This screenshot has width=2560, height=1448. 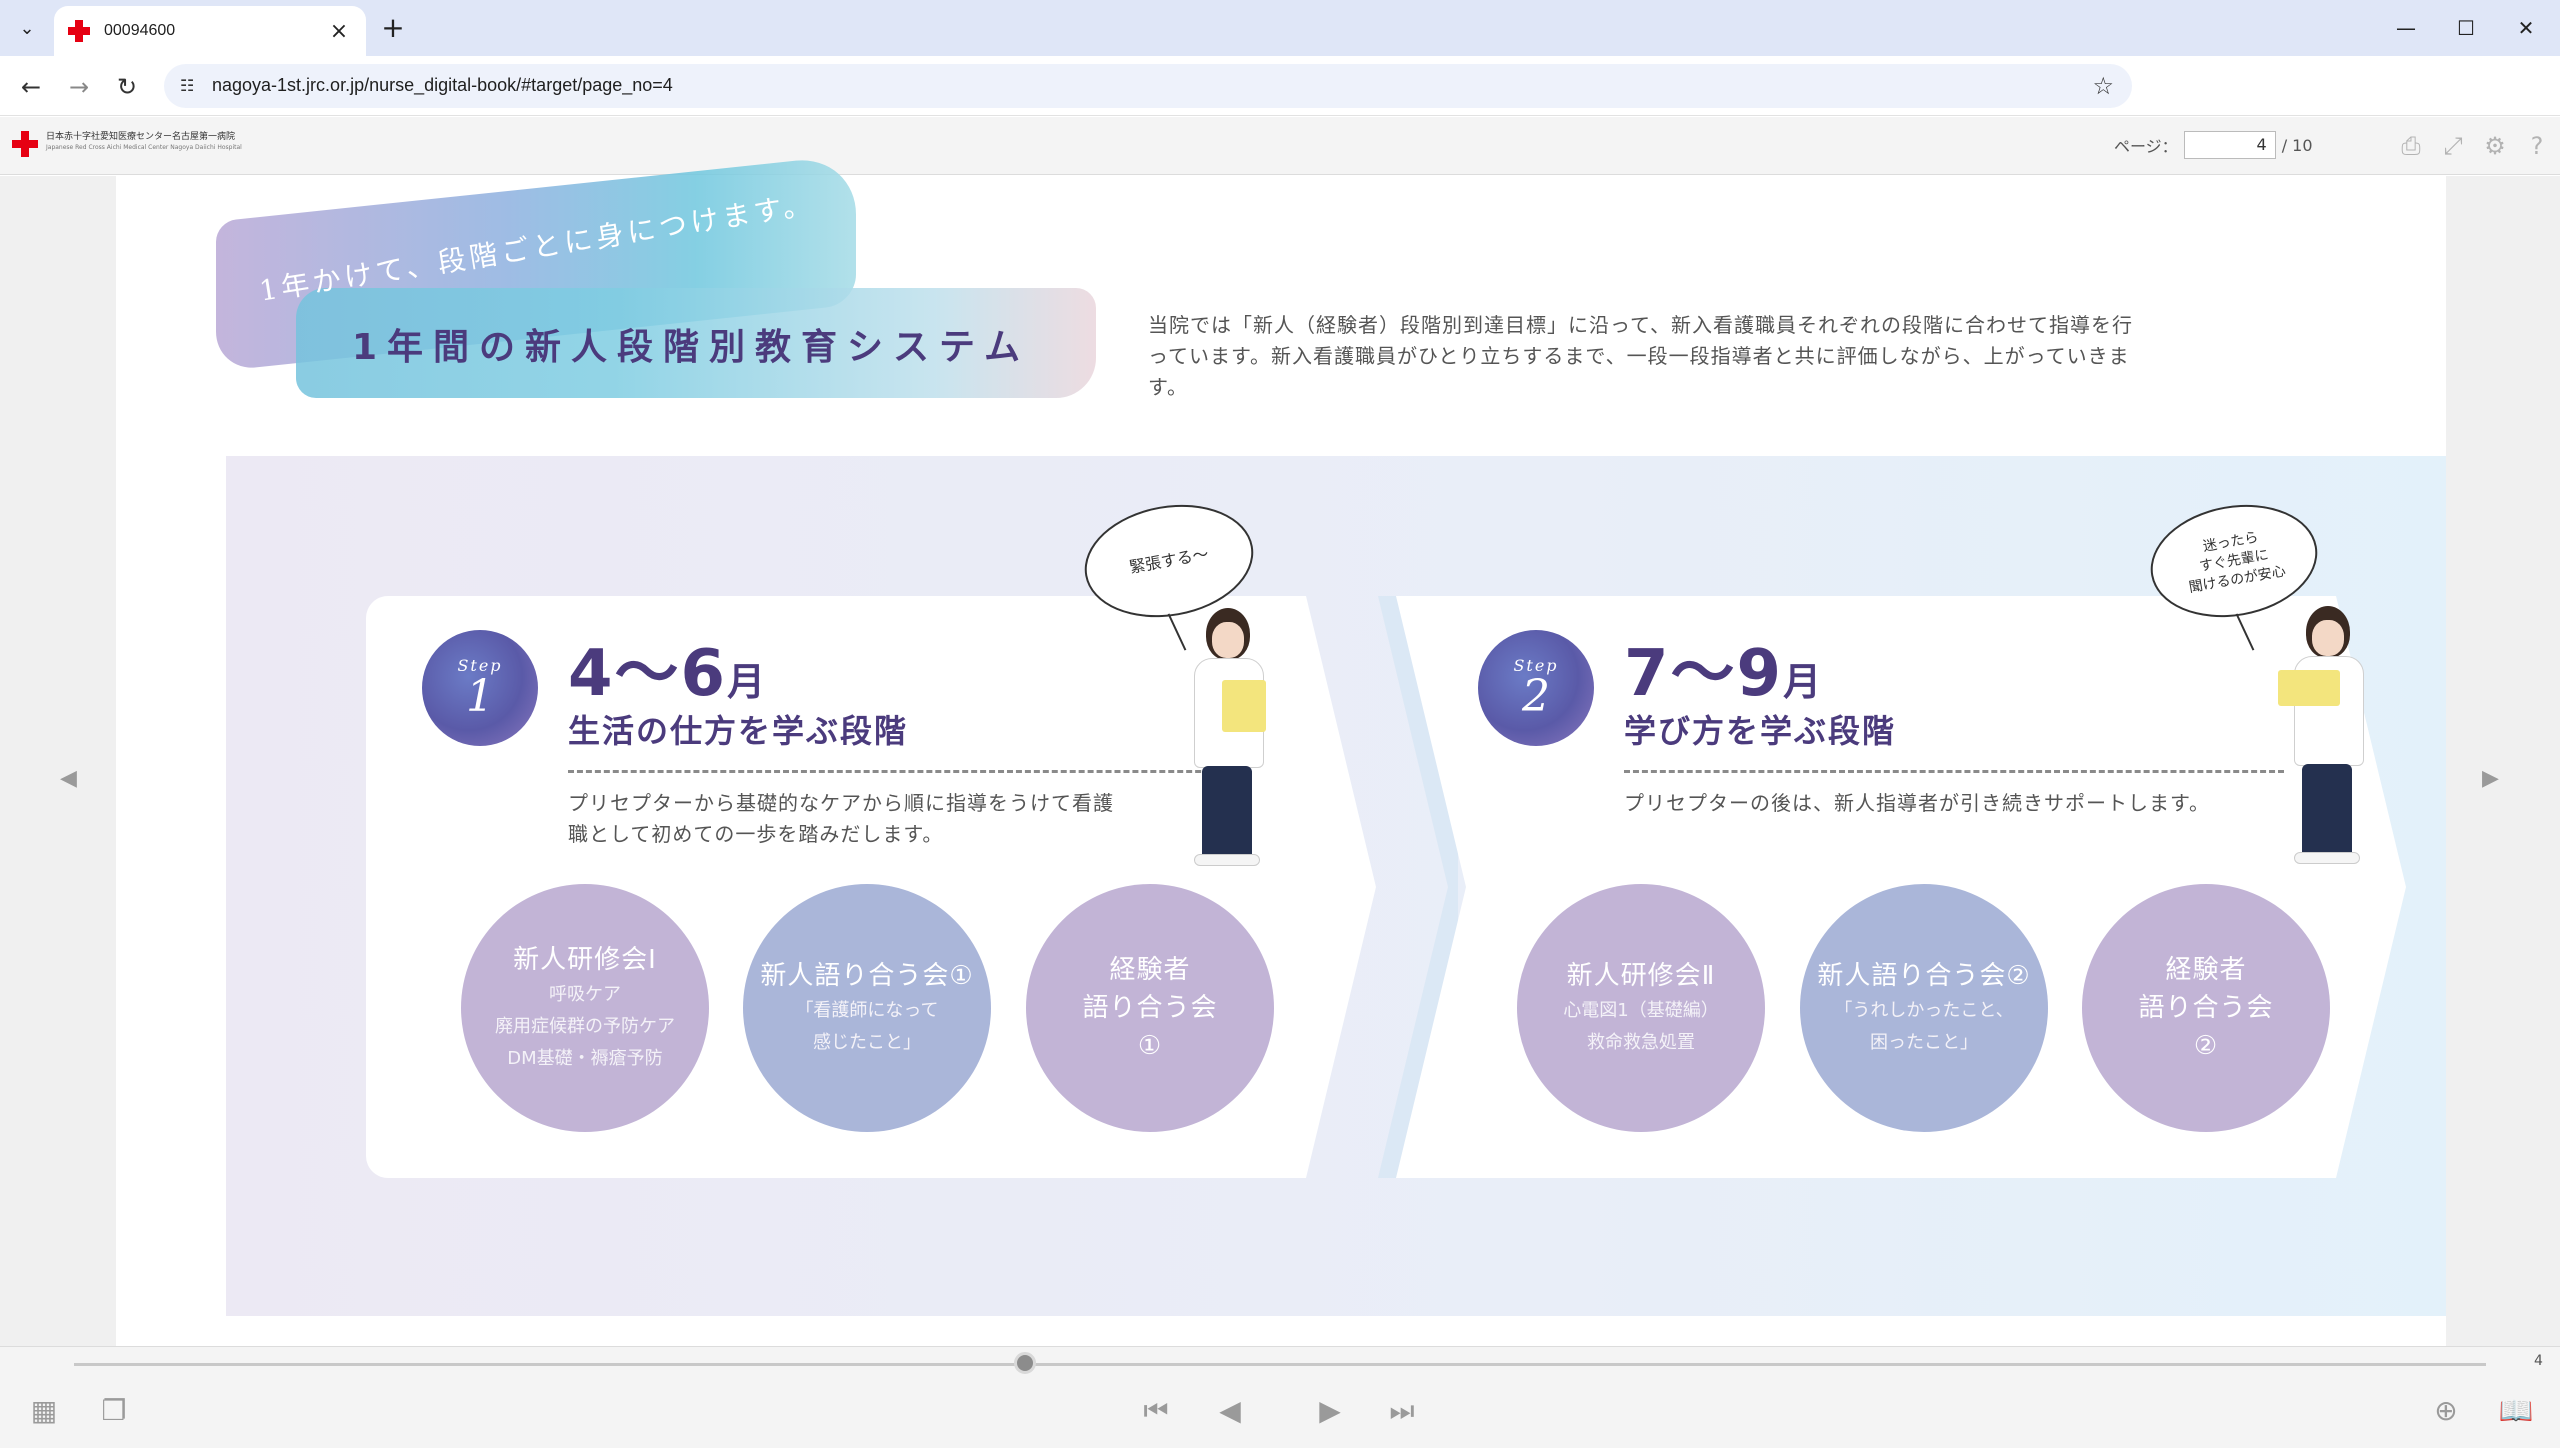 What do you see at coordinates (141, 137) in the screenshot?
I see `org-name: 日本赤十字社愛知医療センター名古屋第一病院` at bounding box center [141, 137].